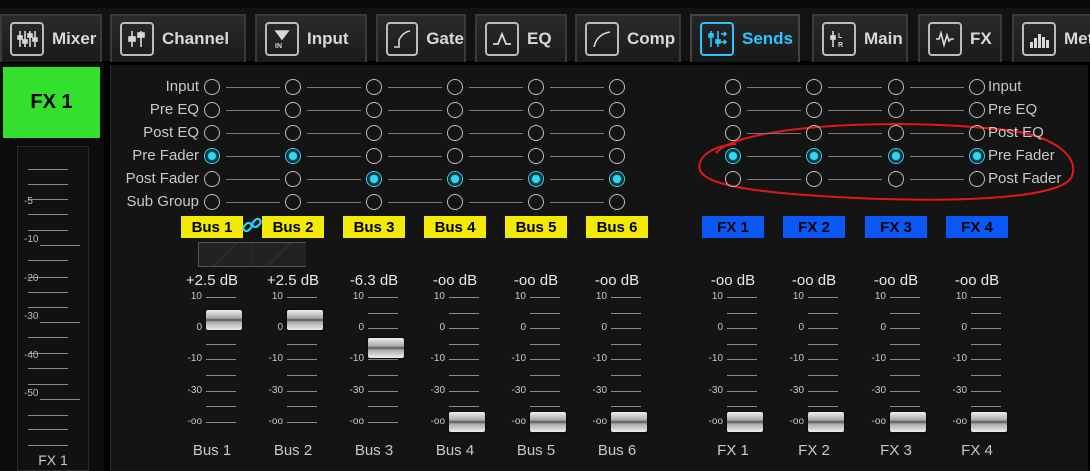 This screenshot has width=1090, height=471. I want to click on bus-badge: Bus 1, so click(212, 227).